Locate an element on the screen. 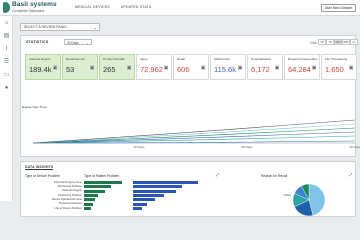  kpi-label: Adverse Events is located at coordinates (40, 59).